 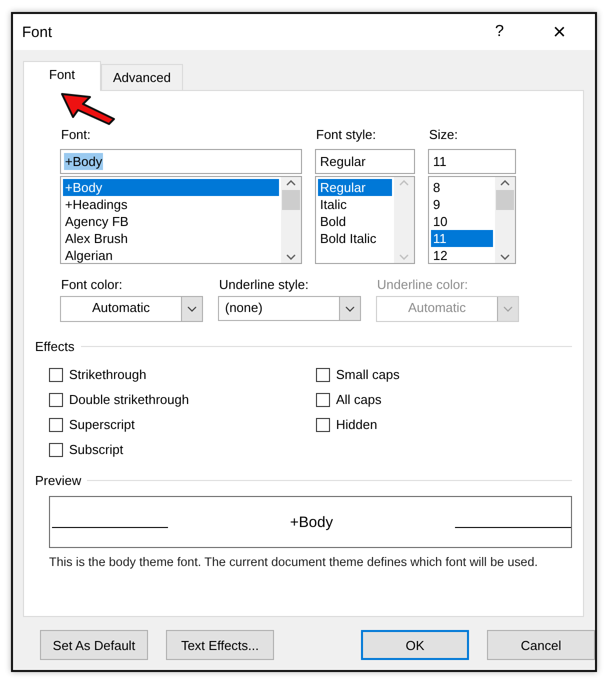 I want to click on list-item: Algerian, so click(x=171, y=255).